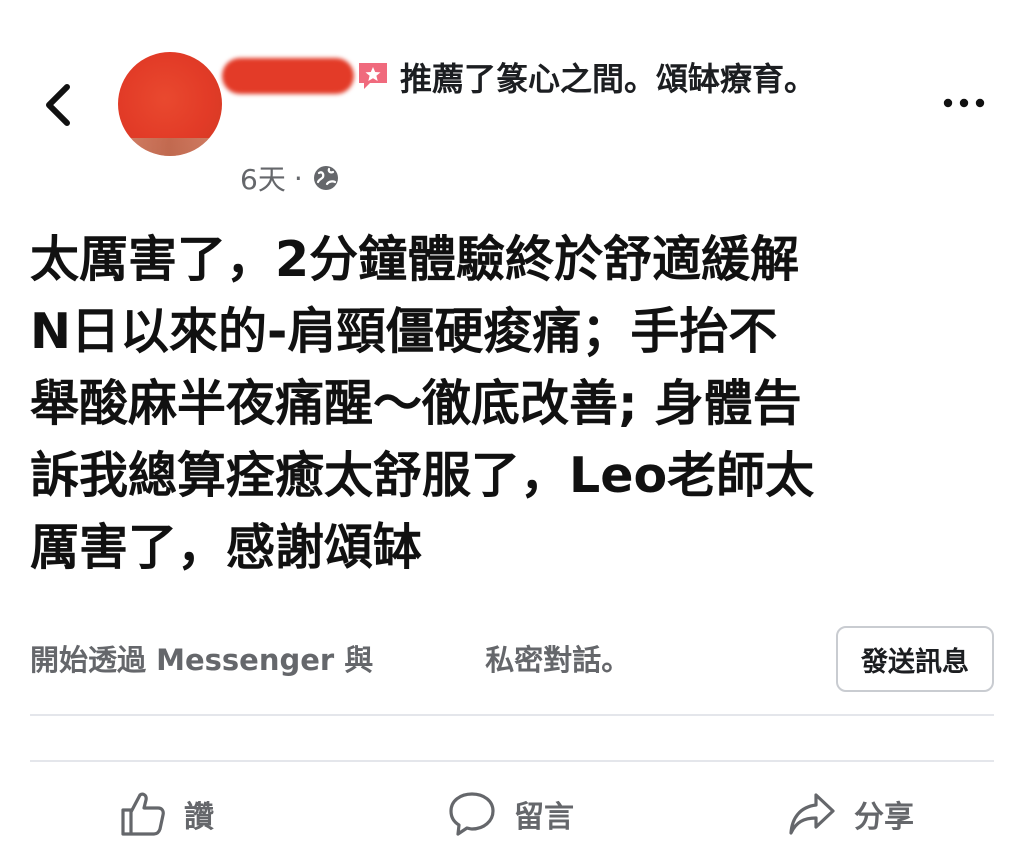  What do you see at coordinates (290, 178) in the screenshot?
I see `post-meta: 6天 ·` at bounding box center [290, 178].